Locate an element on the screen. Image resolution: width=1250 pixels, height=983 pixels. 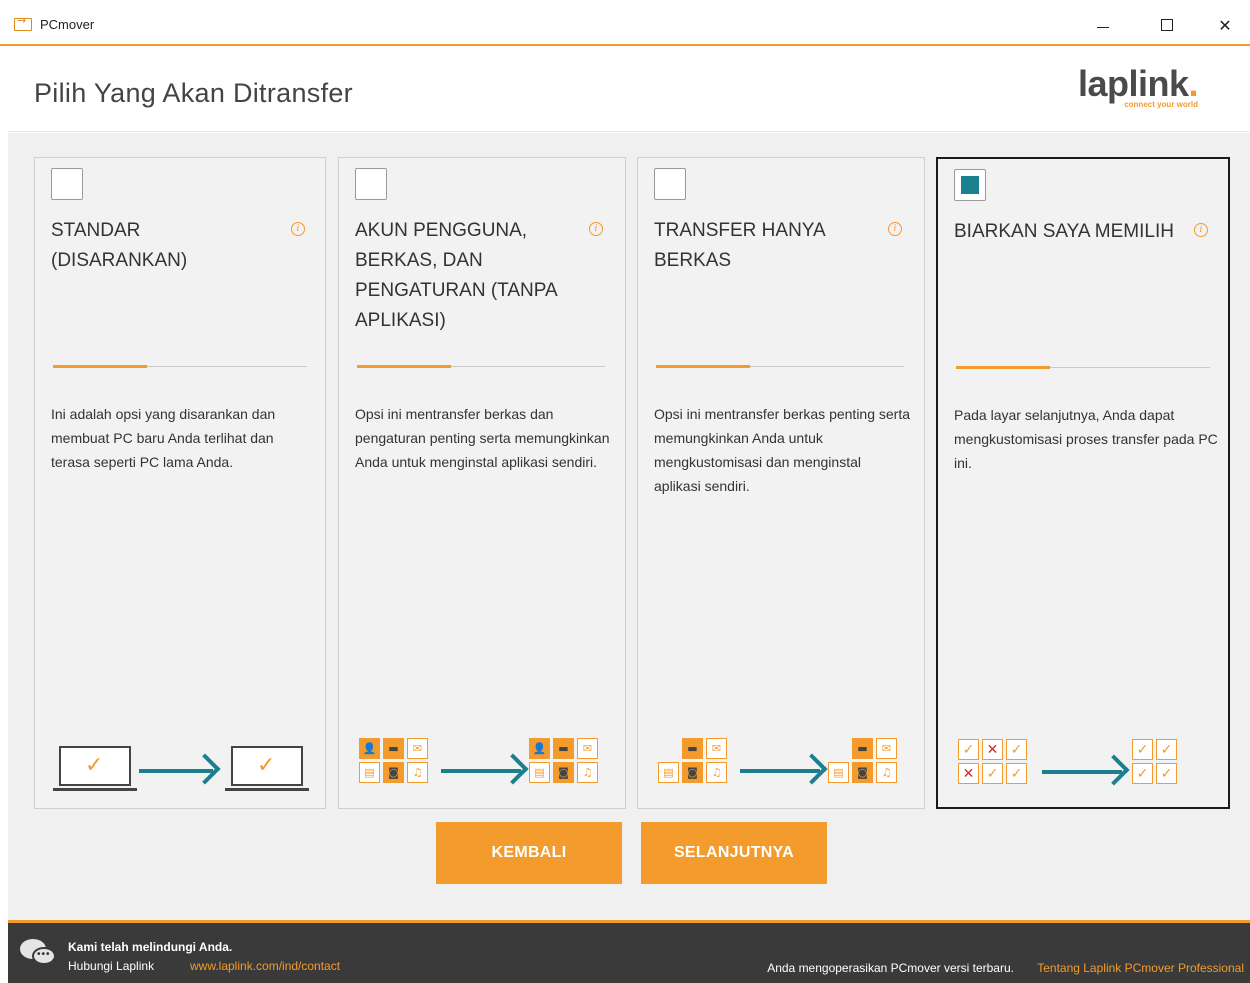
source-items-grid: 👤 ▬ ✉ ▤ ◙ ♫ is located at coordinates (393, 760).